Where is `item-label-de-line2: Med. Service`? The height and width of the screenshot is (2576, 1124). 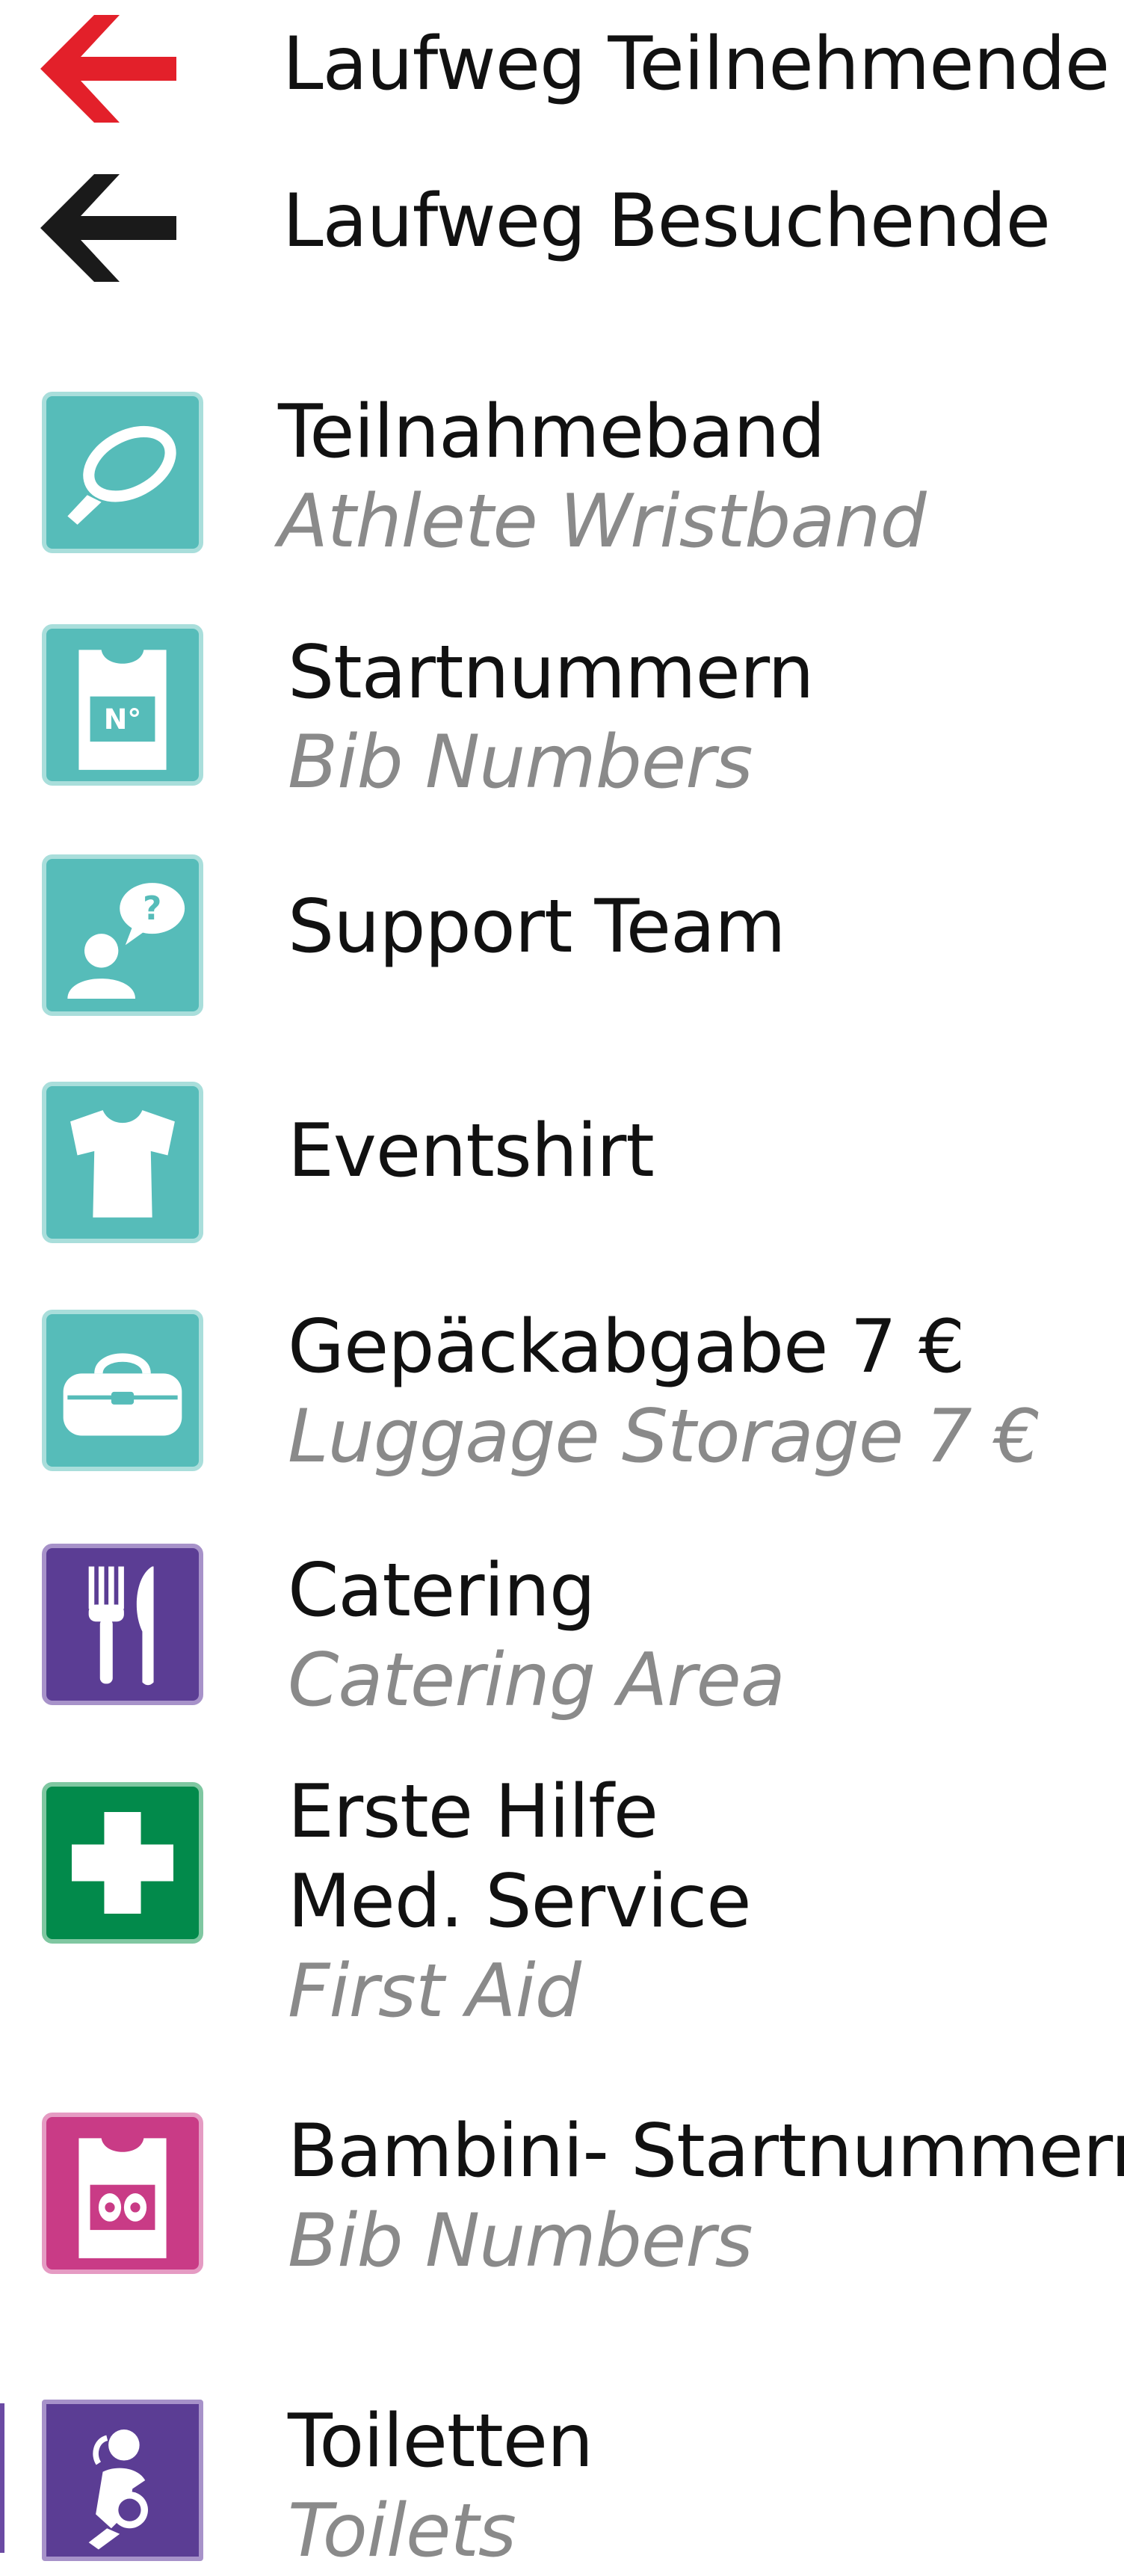 item-label-de-line2: Med. Service is located at coordinates (520, 1901).